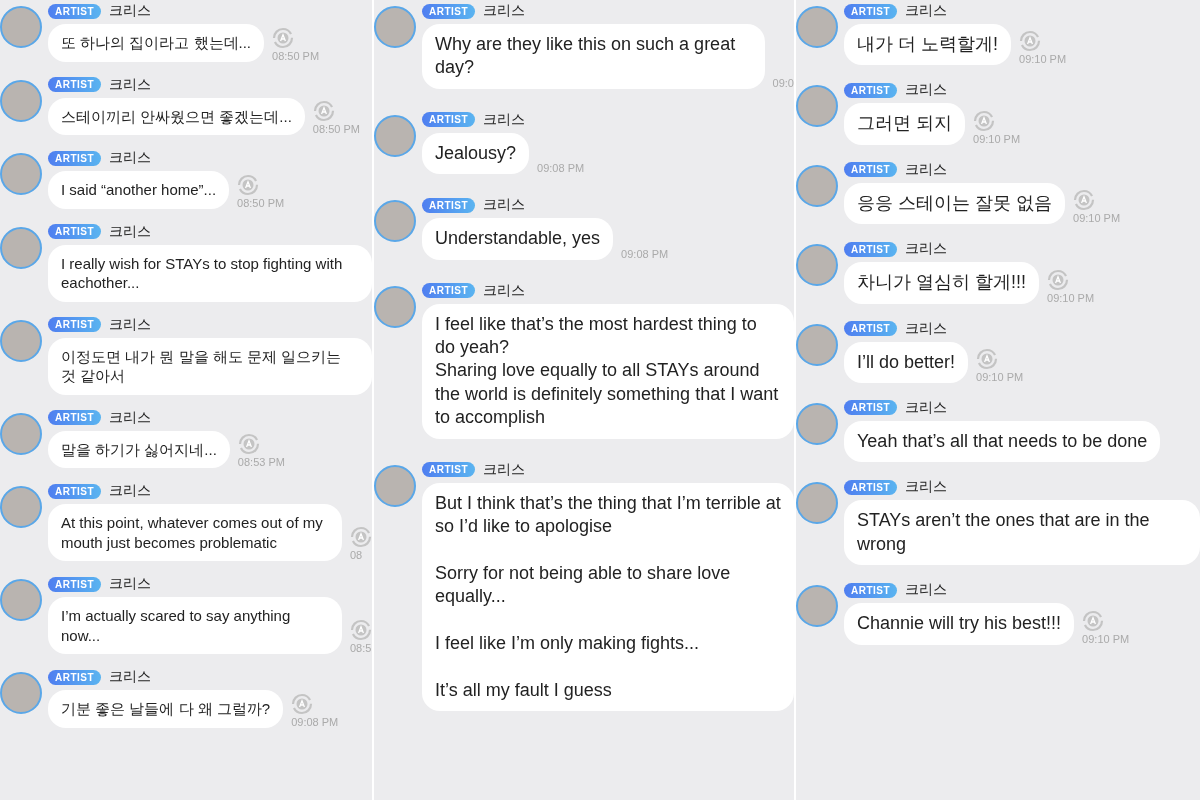 The width and height of the screenshot is (1200, 800). I want to click on message-bubble: Jealousy?, so click(476, 153).